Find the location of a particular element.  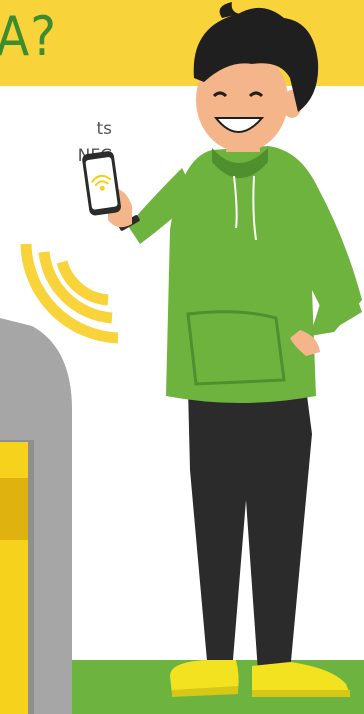

payment-terminal is located at coordinates (36, 516).